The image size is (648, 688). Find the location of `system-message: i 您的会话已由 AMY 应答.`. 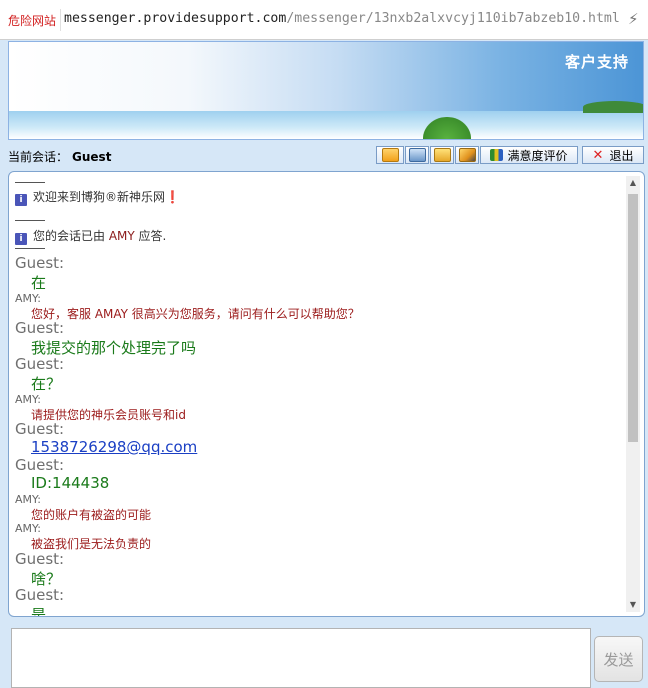

system-message: i 您的会话已由 AMY 应答. is located at coordinates (90, 236).